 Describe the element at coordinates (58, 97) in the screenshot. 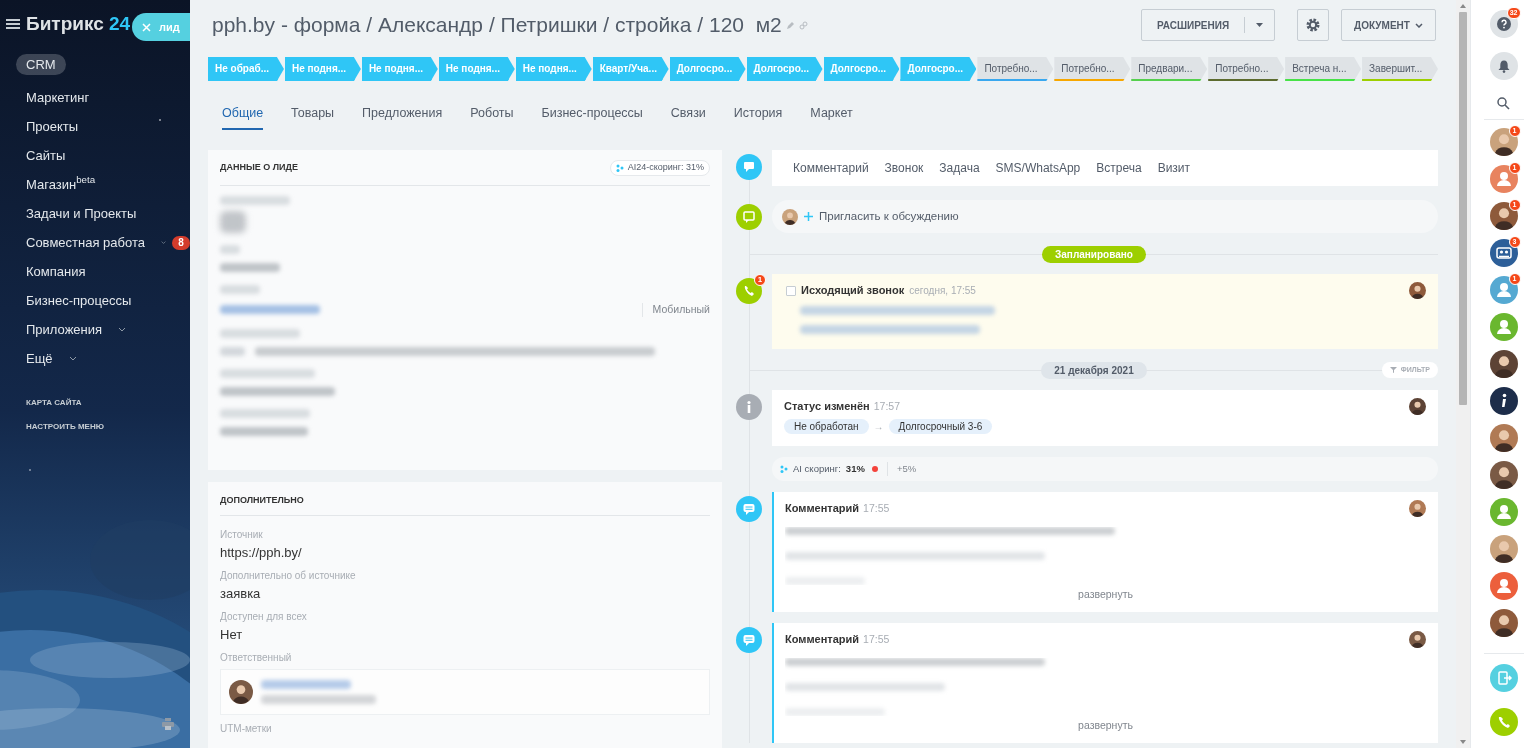

I see `nav-item: Маркетинг` at that location.